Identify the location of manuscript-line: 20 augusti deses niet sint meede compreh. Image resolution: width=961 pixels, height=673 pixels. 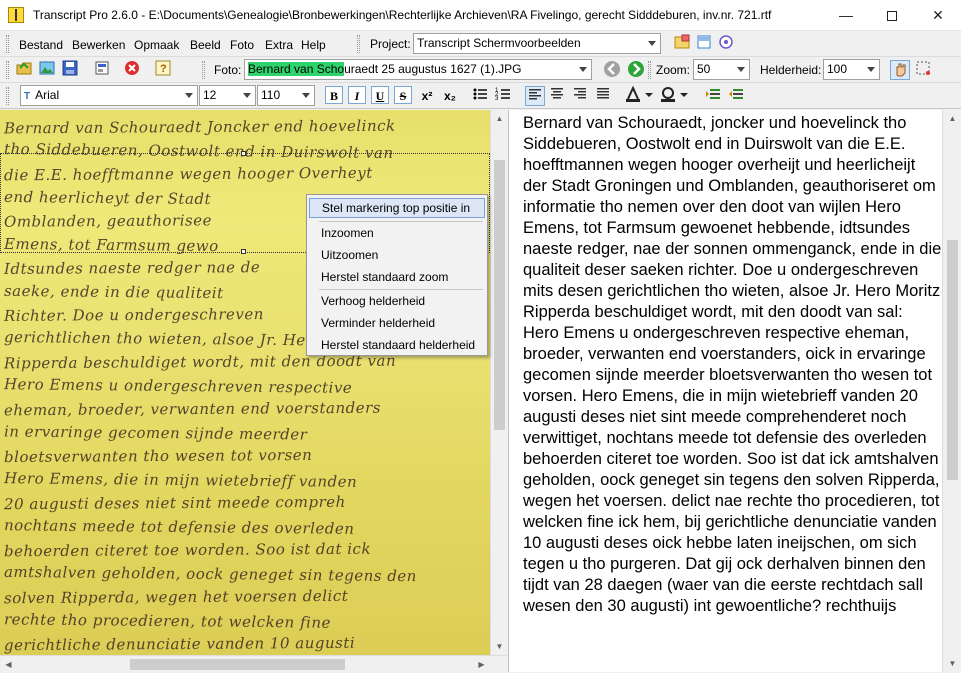
(174, 503).